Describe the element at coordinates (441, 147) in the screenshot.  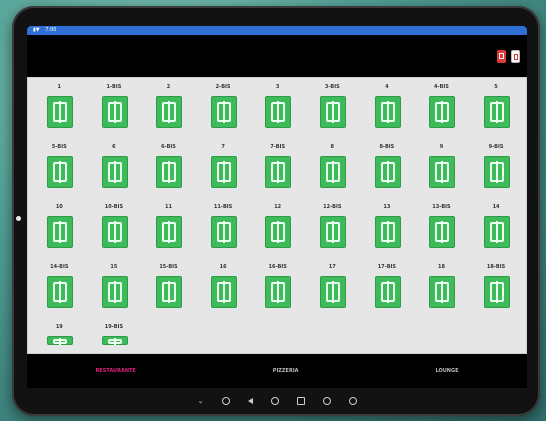
I see `table-label: 9` at that location.